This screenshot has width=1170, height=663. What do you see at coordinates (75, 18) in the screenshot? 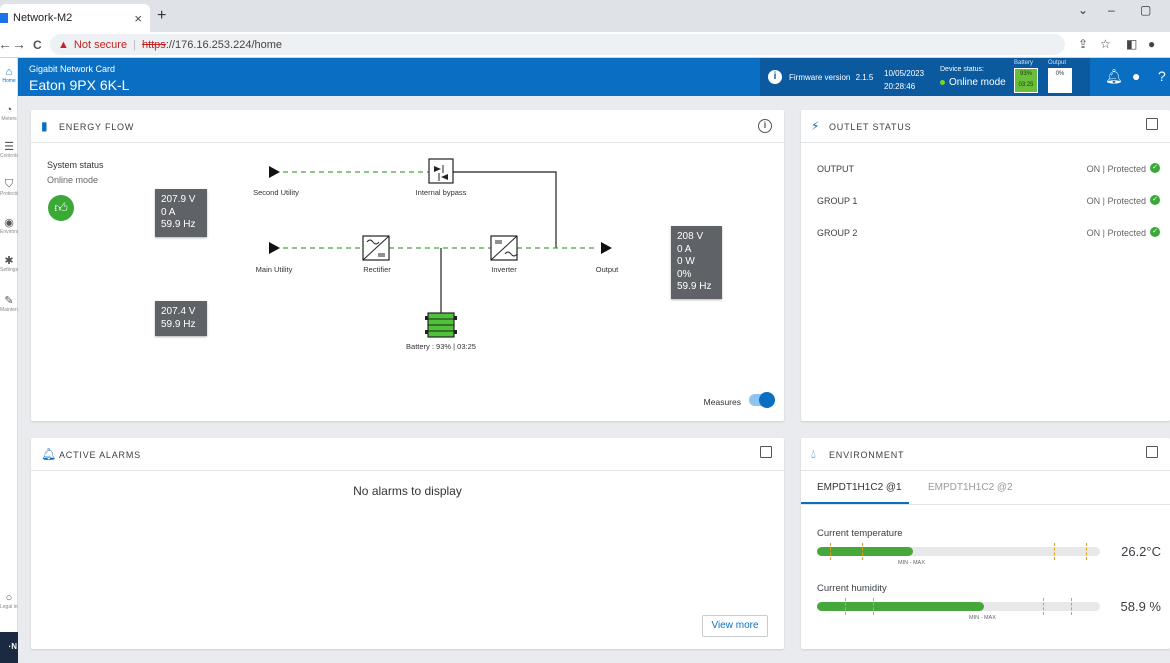
I see `browser-tab: Network-M2 ×` at bounding box center [75, 18].